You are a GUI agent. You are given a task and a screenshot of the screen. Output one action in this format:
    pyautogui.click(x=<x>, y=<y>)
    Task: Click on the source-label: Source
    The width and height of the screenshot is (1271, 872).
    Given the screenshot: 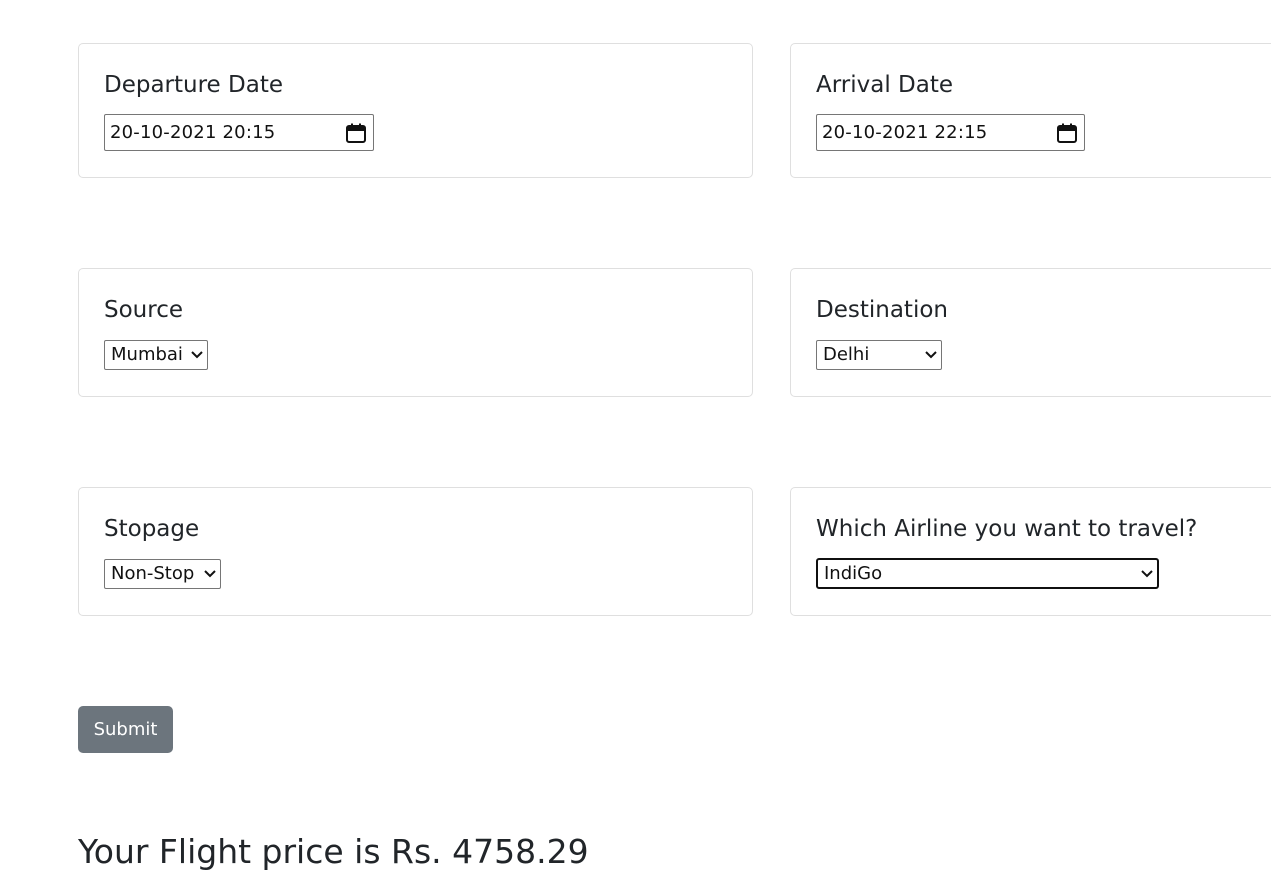 What is the action you would take?
    pyautogui.click(x=143, y=310)
    